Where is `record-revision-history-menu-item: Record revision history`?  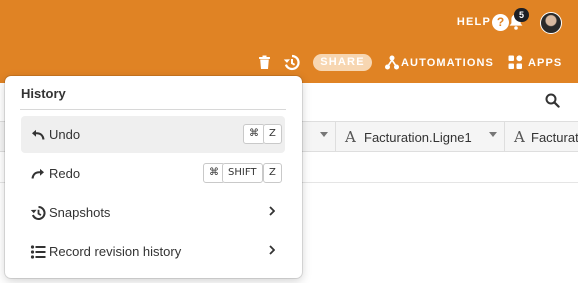
record-revision-history-menu-item: Record revision history is located at coordinates (153, 251).